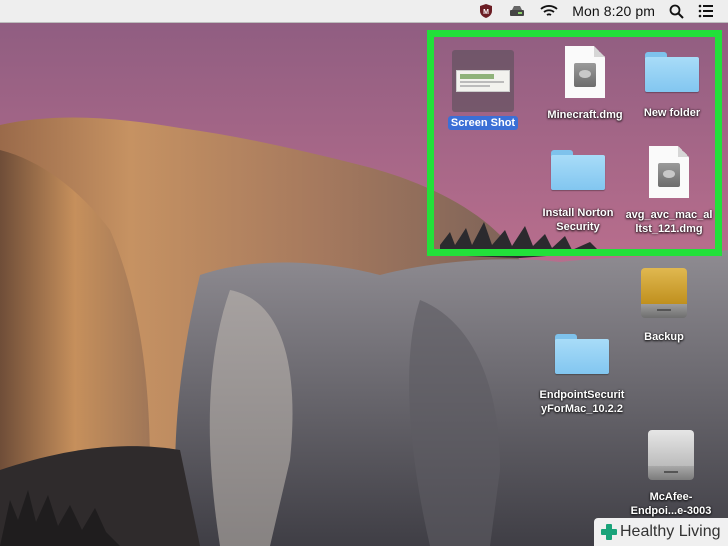 The height and width of the screenshot is (546, 728). Describe the element at coordinates (517, 11) in the screenshot. I see `drive-status-icon` at that location.